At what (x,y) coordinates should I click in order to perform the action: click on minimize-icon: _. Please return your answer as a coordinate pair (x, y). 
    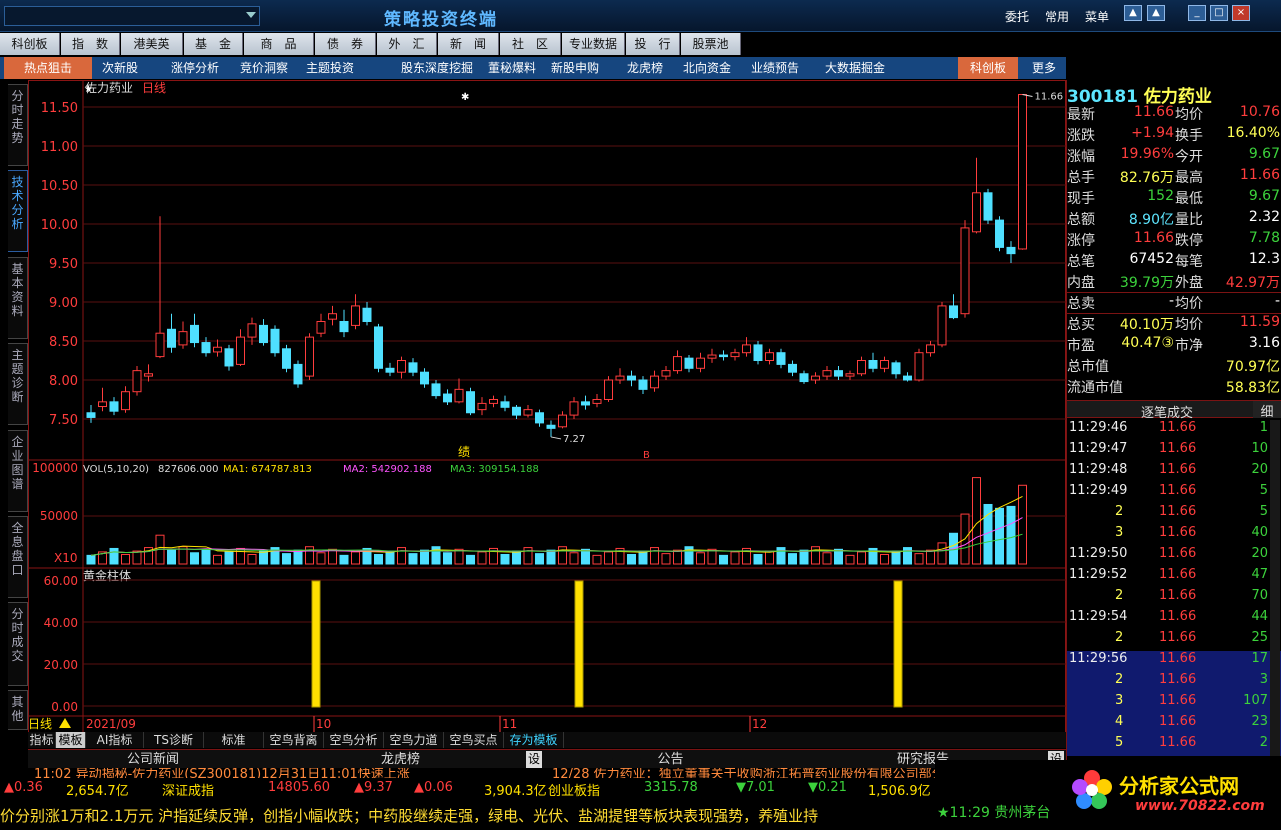
    Looking at the image, I should click on (1197, 13).